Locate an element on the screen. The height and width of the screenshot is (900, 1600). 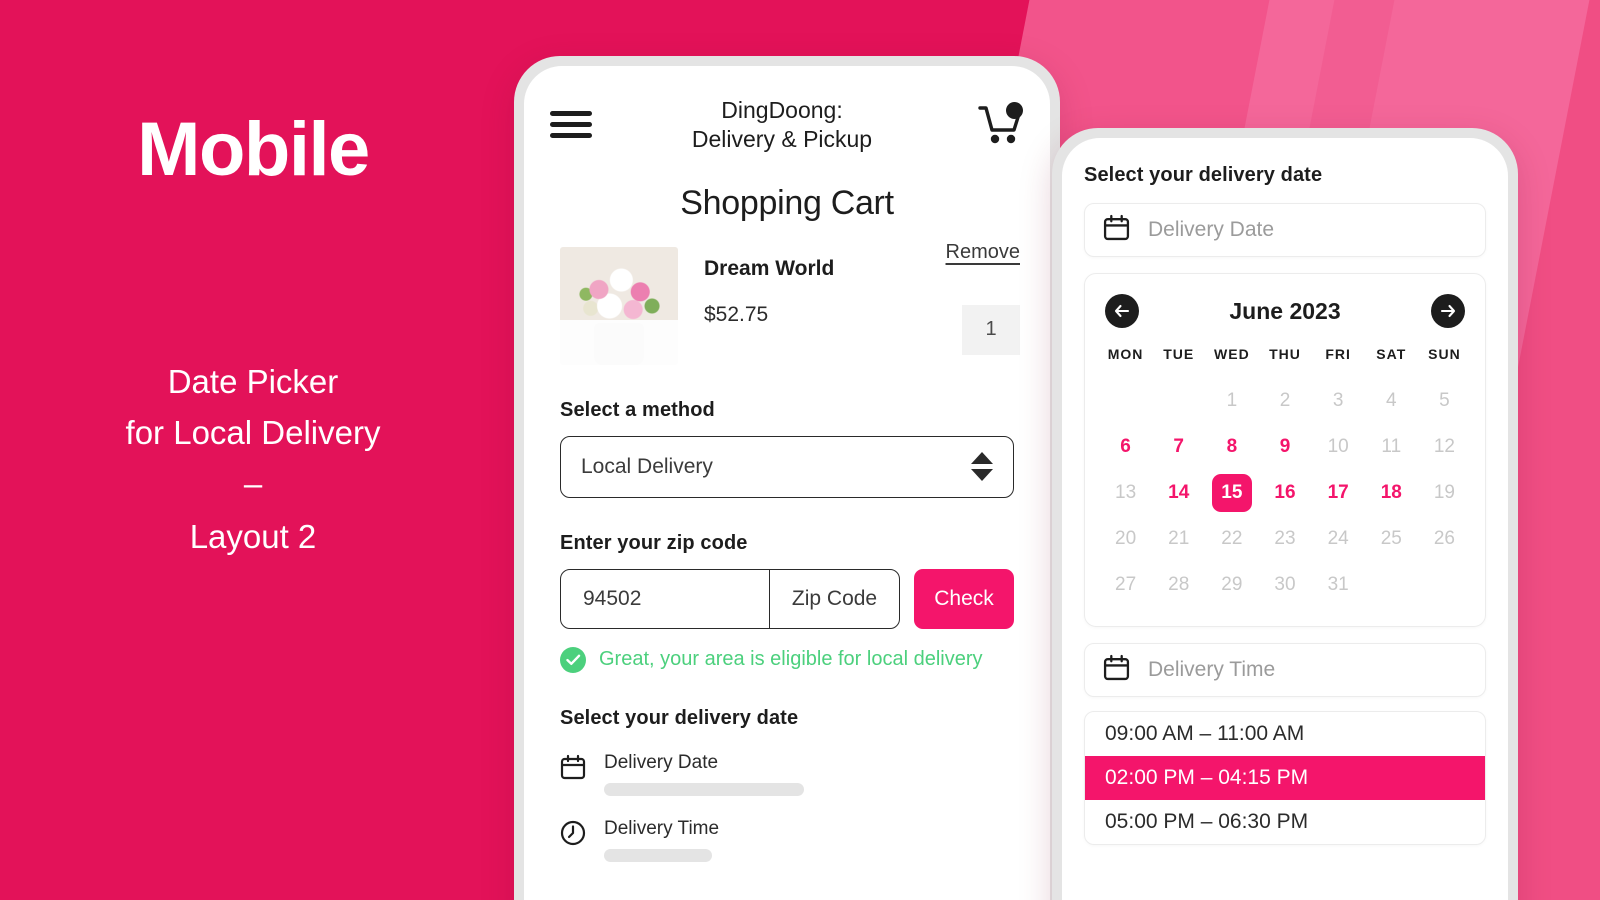
calendar-day-10: 10 is located at coordinates (1338, 446).